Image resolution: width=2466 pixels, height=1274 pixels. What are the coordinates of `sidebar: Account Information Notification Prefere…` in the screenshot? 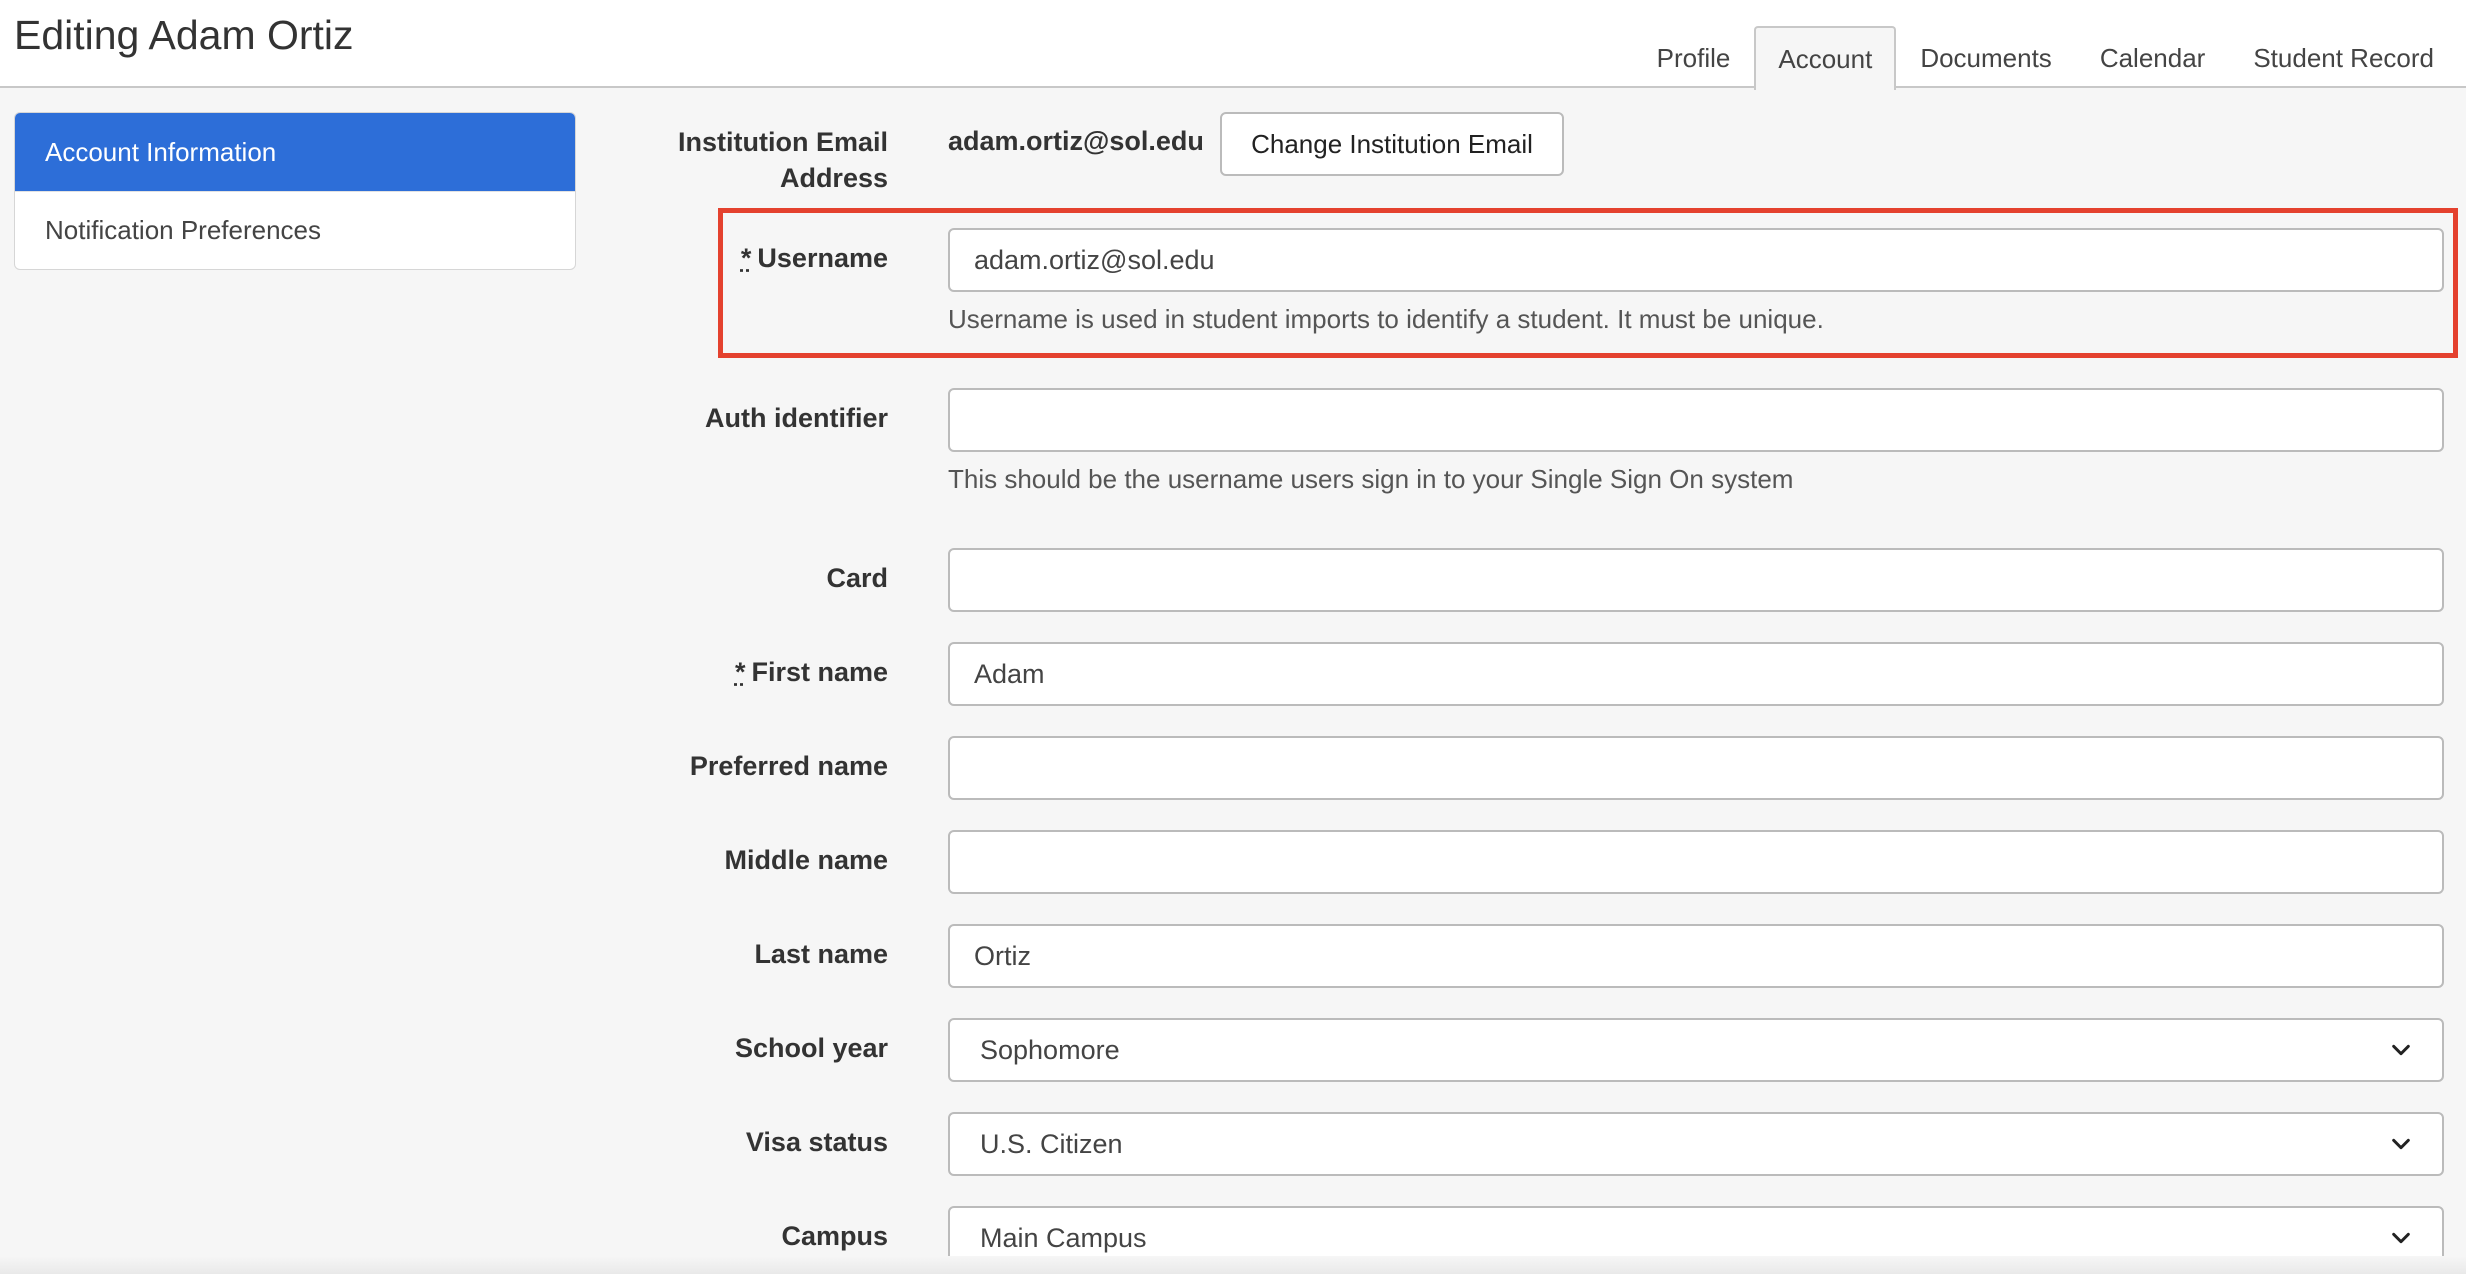 It's located at (295, 191).